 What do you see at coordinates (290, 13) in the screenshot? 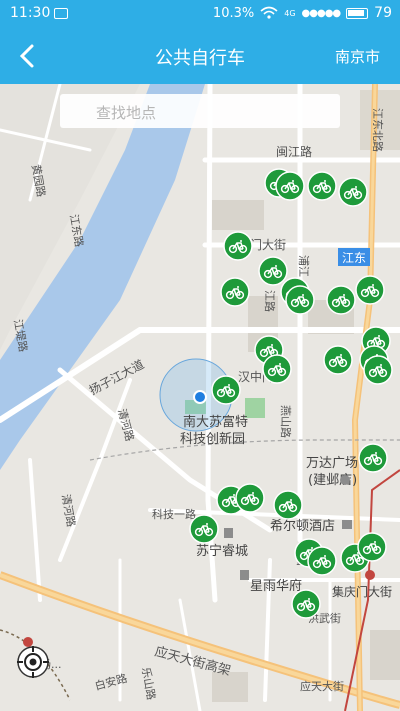
I see `network-type: 4G` at bounding box center [290, 13].